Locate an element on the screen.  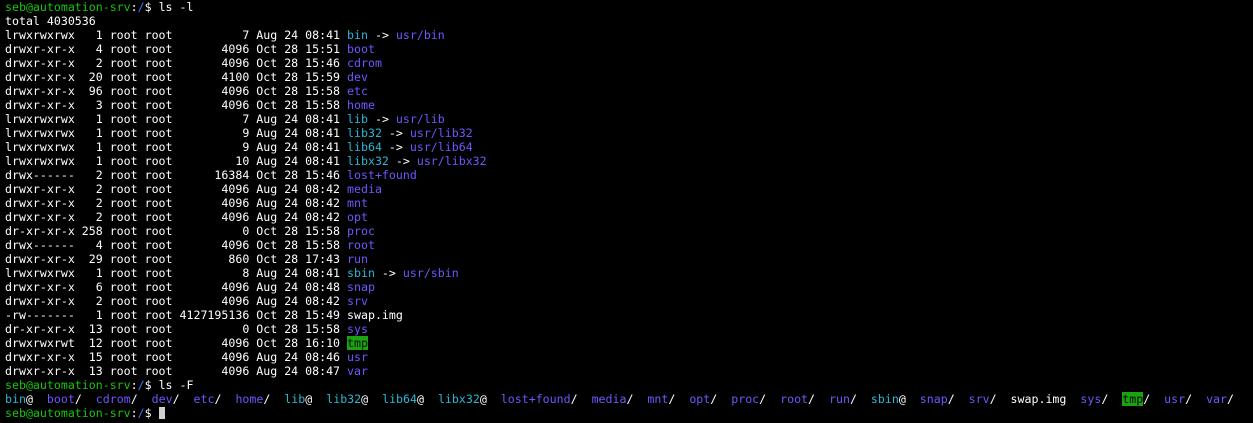
listing-filename: sys is located at coordinates (357, 329).